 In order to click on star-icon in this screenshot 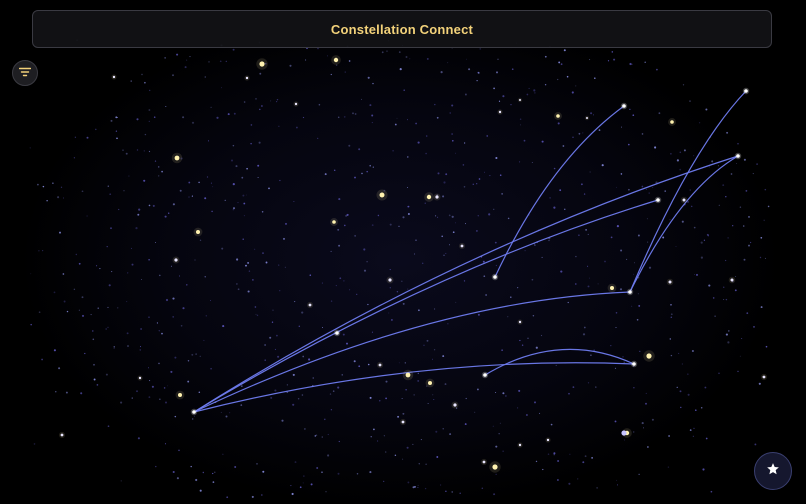, I will do `click(773, 471)`.